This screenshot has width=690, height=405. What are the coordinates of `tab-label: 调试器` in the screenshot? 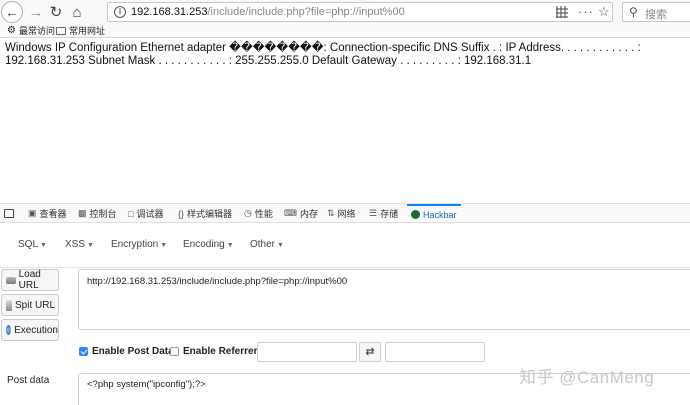 It's located at (150, 214).